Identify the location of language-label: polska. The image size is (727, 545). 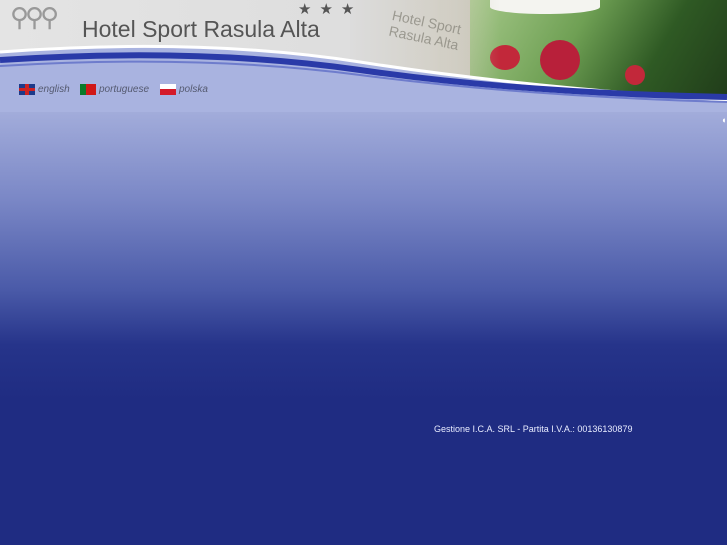
(193, 89).